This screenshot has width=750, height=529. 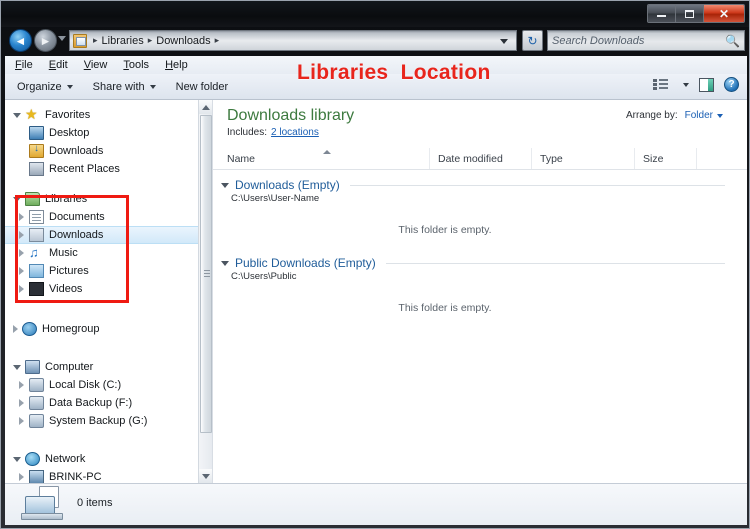 What do you see at coordinates (293, 40) in the screenshot?
I see `breadcrumb: ▸ Libraries ▸ Downloads ▸` at bounding box center [293, 40].